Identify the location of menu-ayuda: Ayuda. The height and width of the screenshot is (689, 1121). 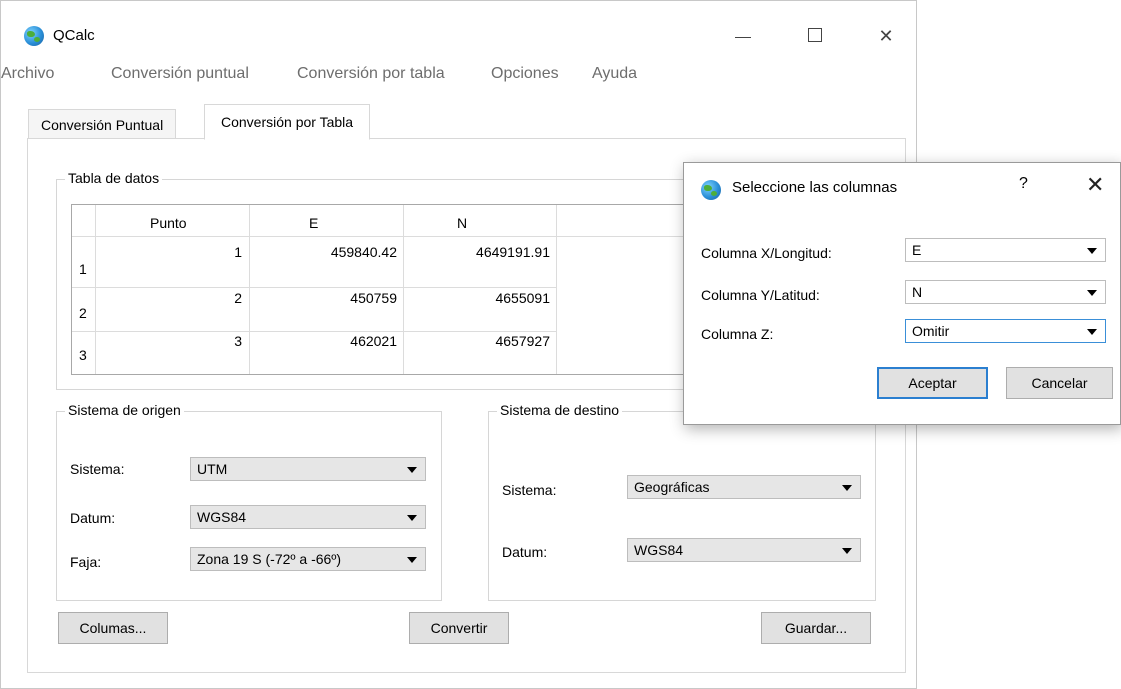
(614, 74).